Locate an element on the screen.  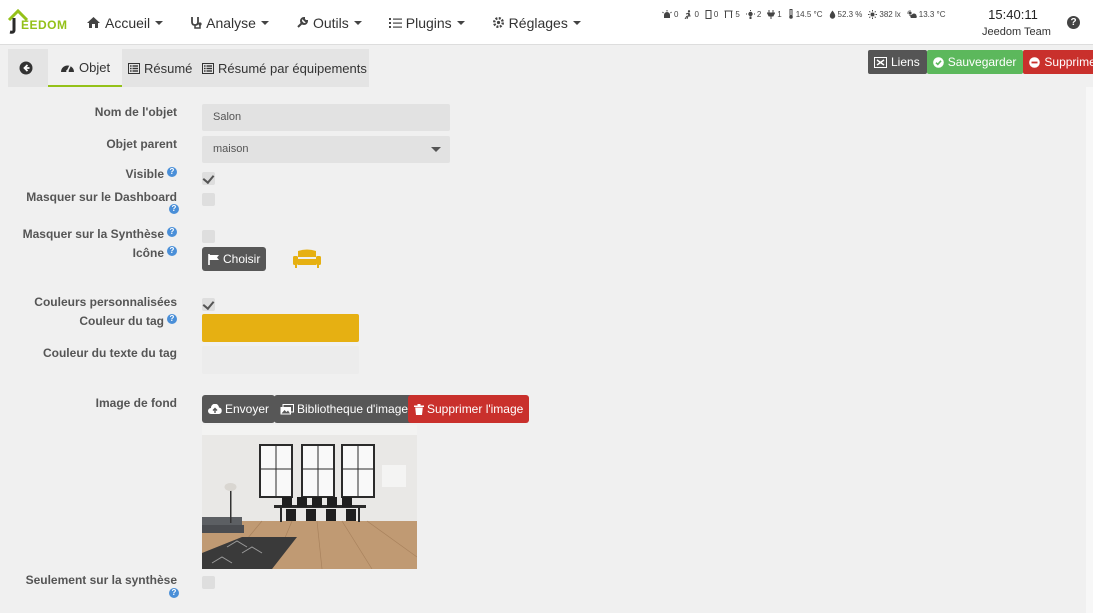
hide-dashboard-checkbox is located at coordinates (208, 199).